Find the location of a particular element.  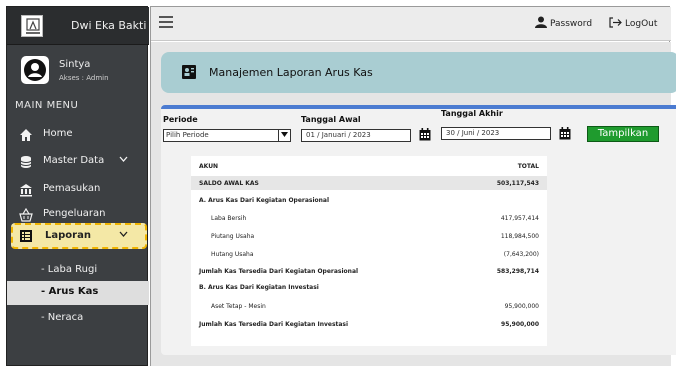

submenu-item-label: - Arus Kas is located at coordinates (70, 291).